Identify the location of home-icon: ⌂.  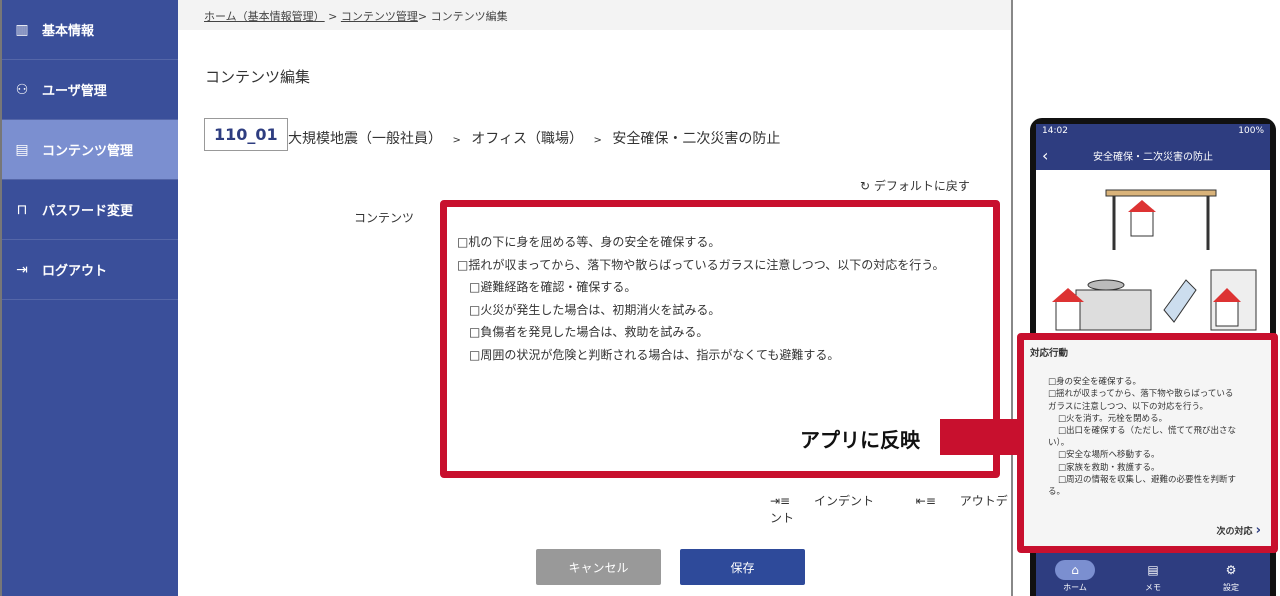
(1075, 570).